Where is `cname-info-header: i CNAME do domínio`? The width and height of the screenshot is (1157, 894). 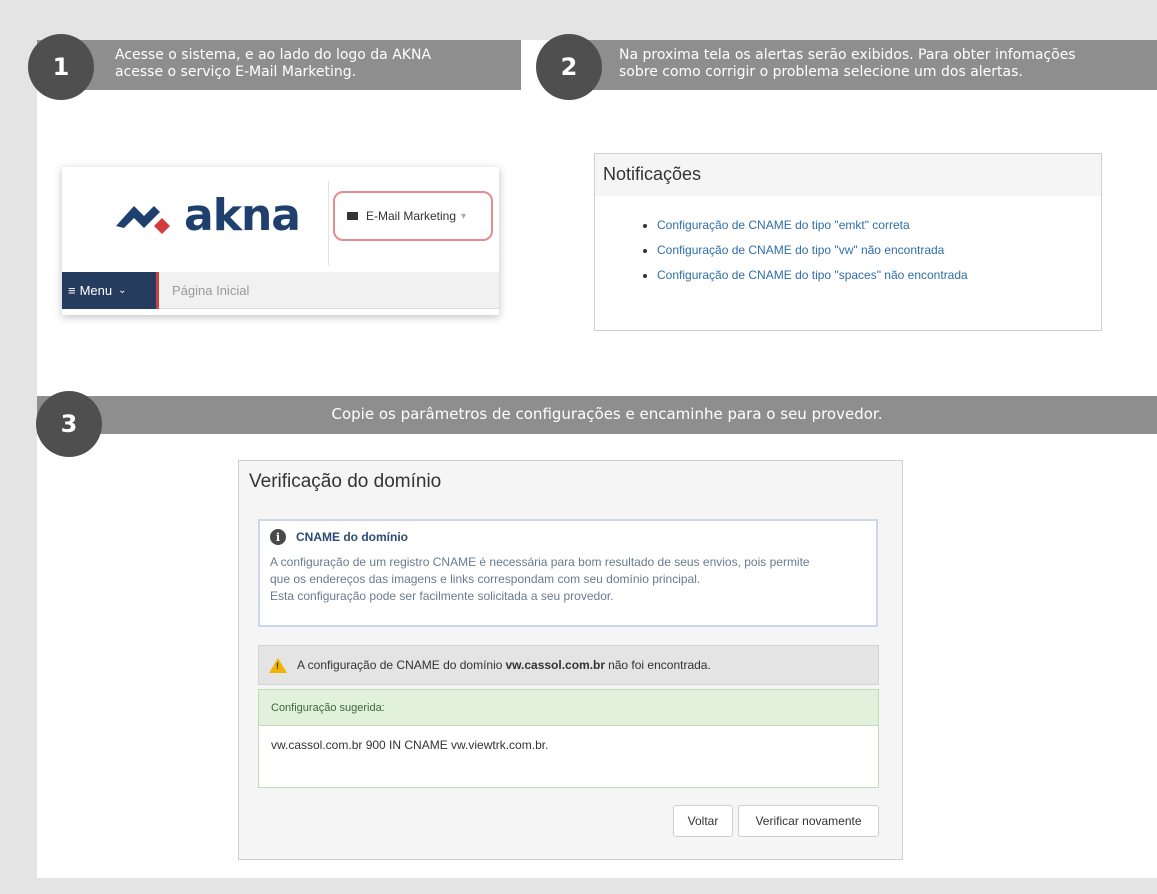
cname-info-header: i CNAME do domínio is located at coordinates (568, 537).